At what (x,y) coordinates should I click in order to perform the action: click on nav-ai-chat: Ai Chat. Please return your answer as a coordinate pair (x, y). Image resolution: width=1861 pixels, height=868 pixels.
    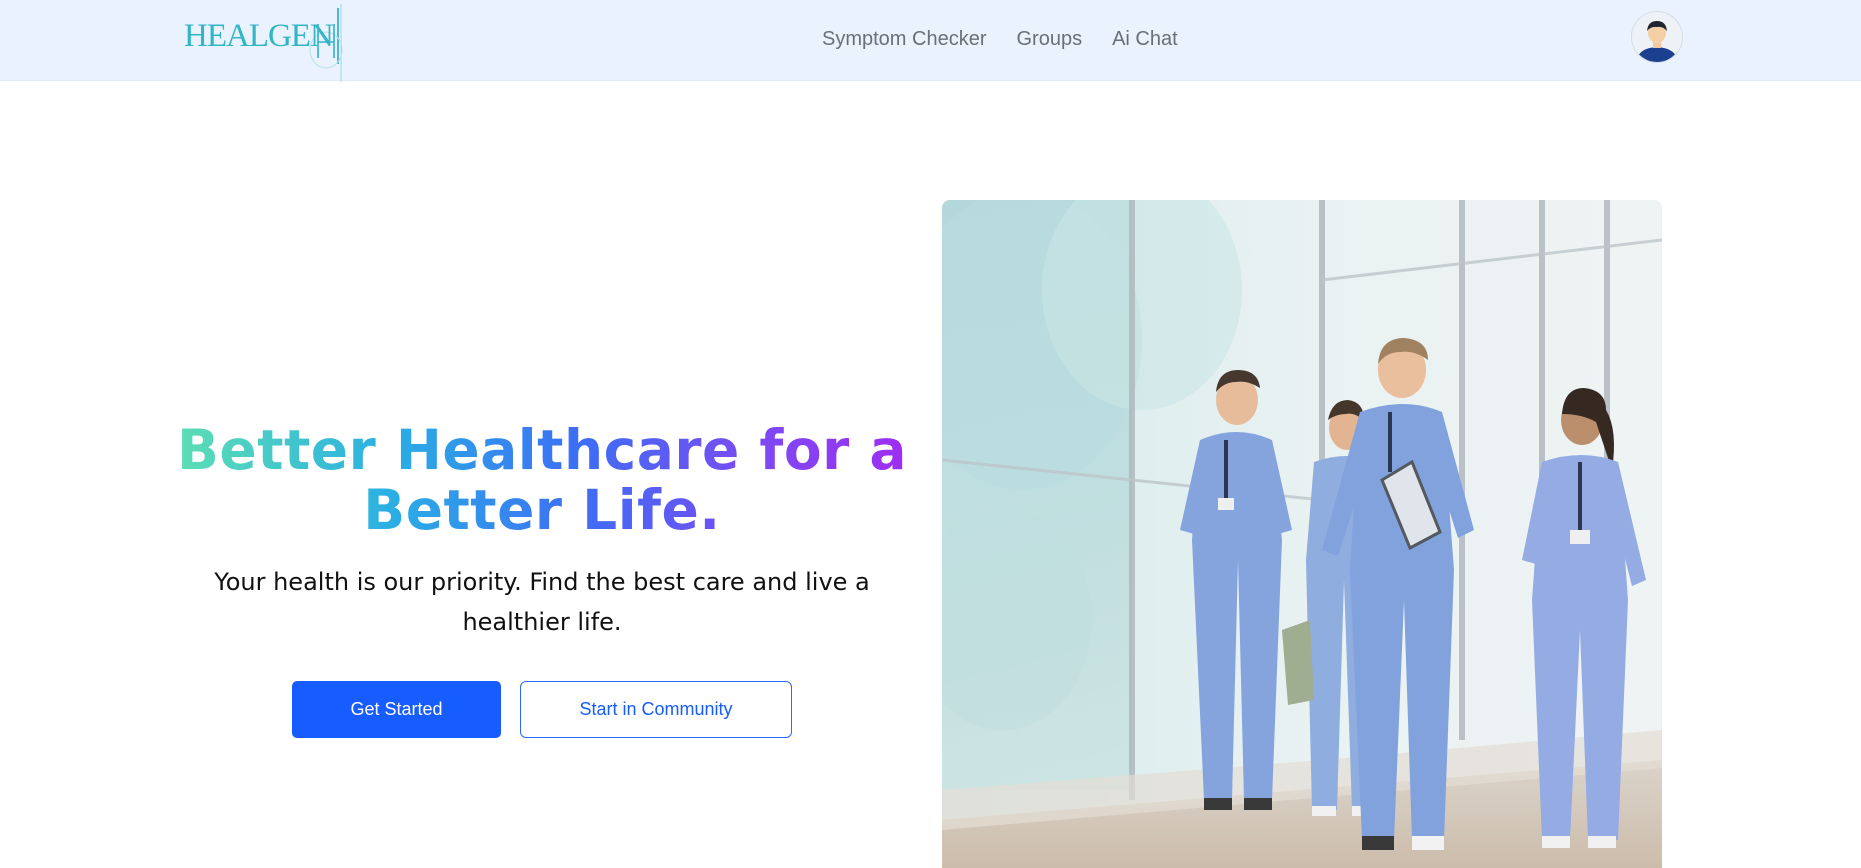
    Looking at the image, I should click on (1145, 39).